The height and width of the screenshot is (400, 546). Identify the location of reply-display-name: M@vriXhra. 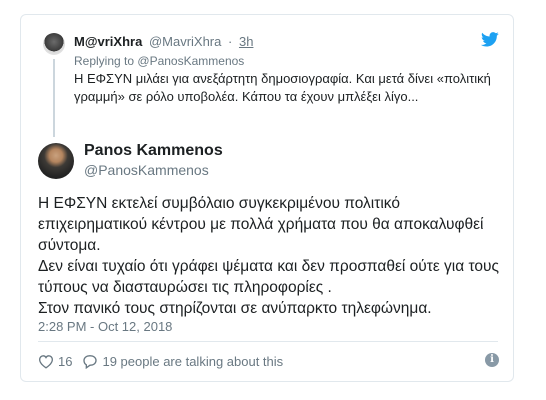
(108, 41).